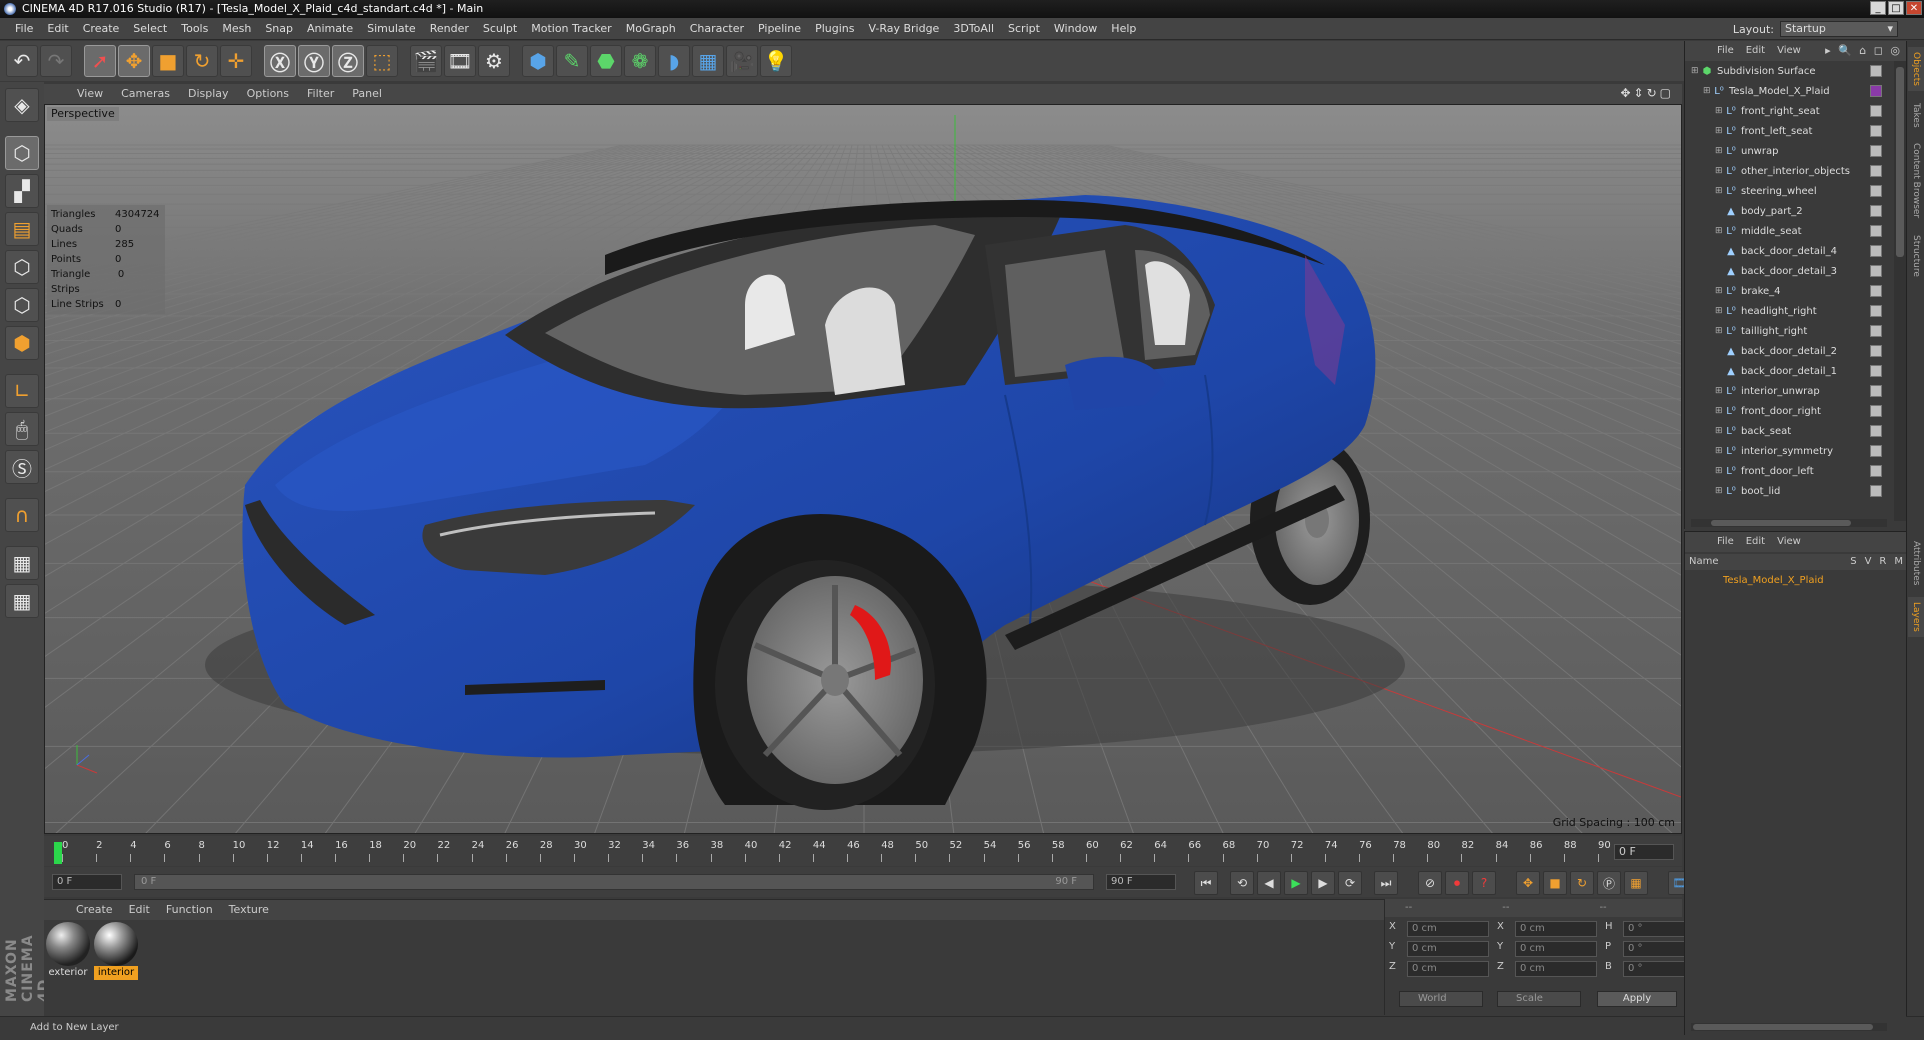  Describe the element at coordinates (1644, 852) in the screenshot. I see `current-frame-field: 0 F` at that location.